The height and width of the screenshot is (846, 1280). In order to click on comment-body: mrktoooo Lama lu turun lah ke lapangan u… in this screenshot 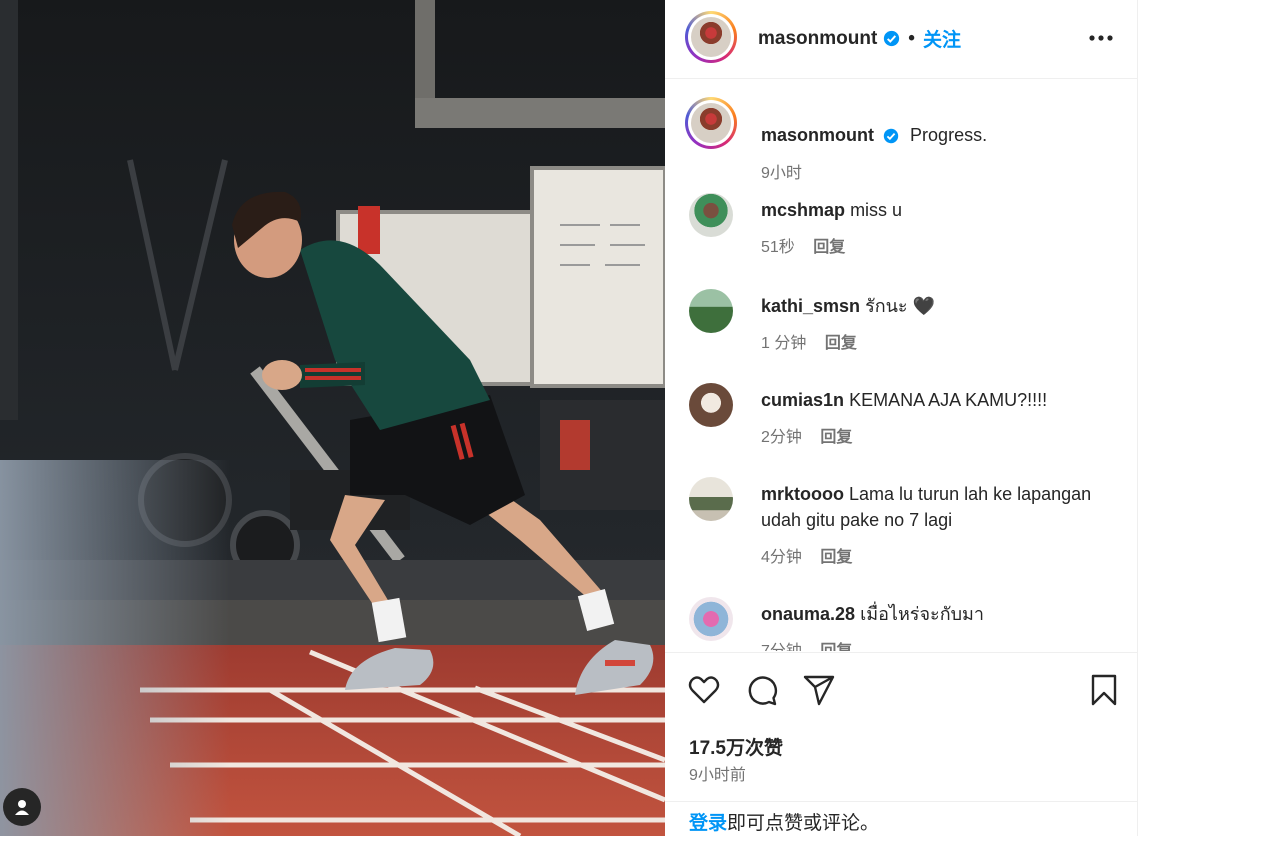, I will do `click(931, 507)`.